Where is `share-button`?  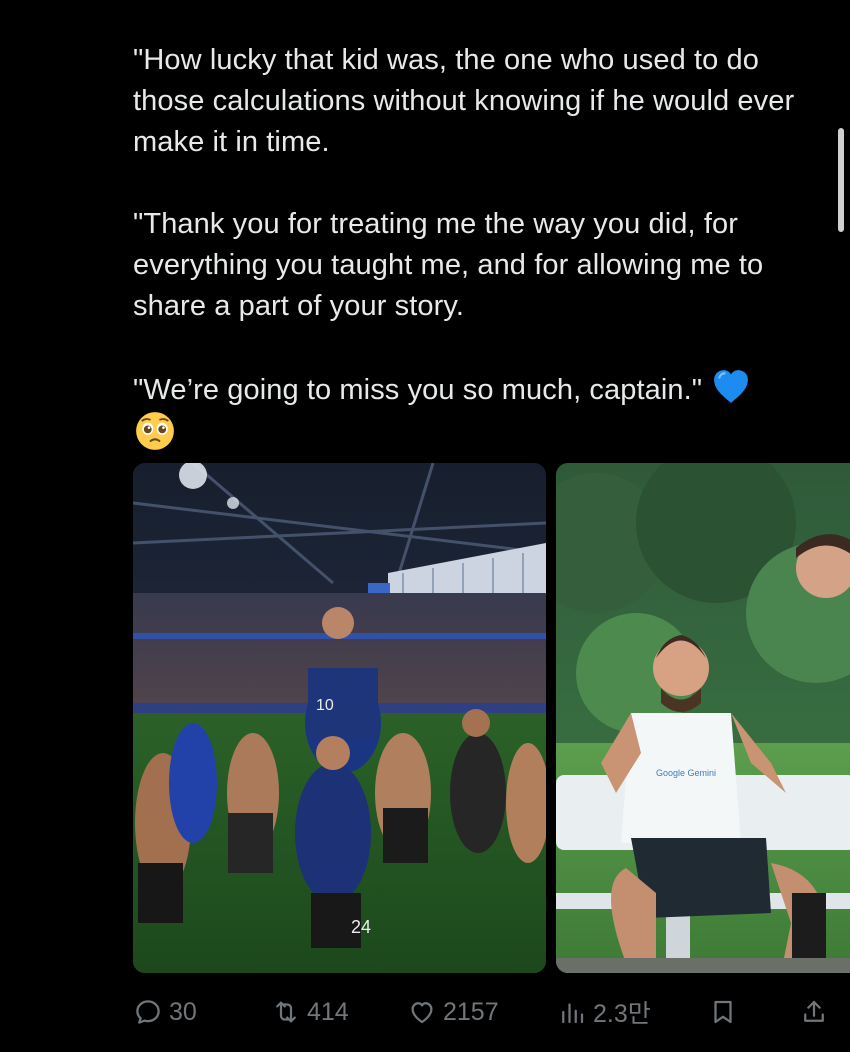
share-button is located at coordinates (814, 1012).